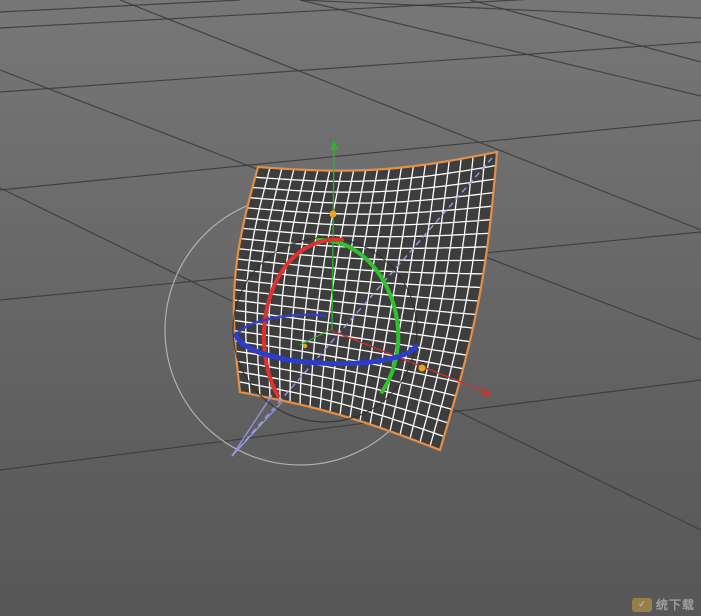 The width and height of the screenshot is (701, 616). What do you see at coordinates (641, 604) in the screenshot?
I see `watermark-badge: ✓` at bounding box center [641, 604].